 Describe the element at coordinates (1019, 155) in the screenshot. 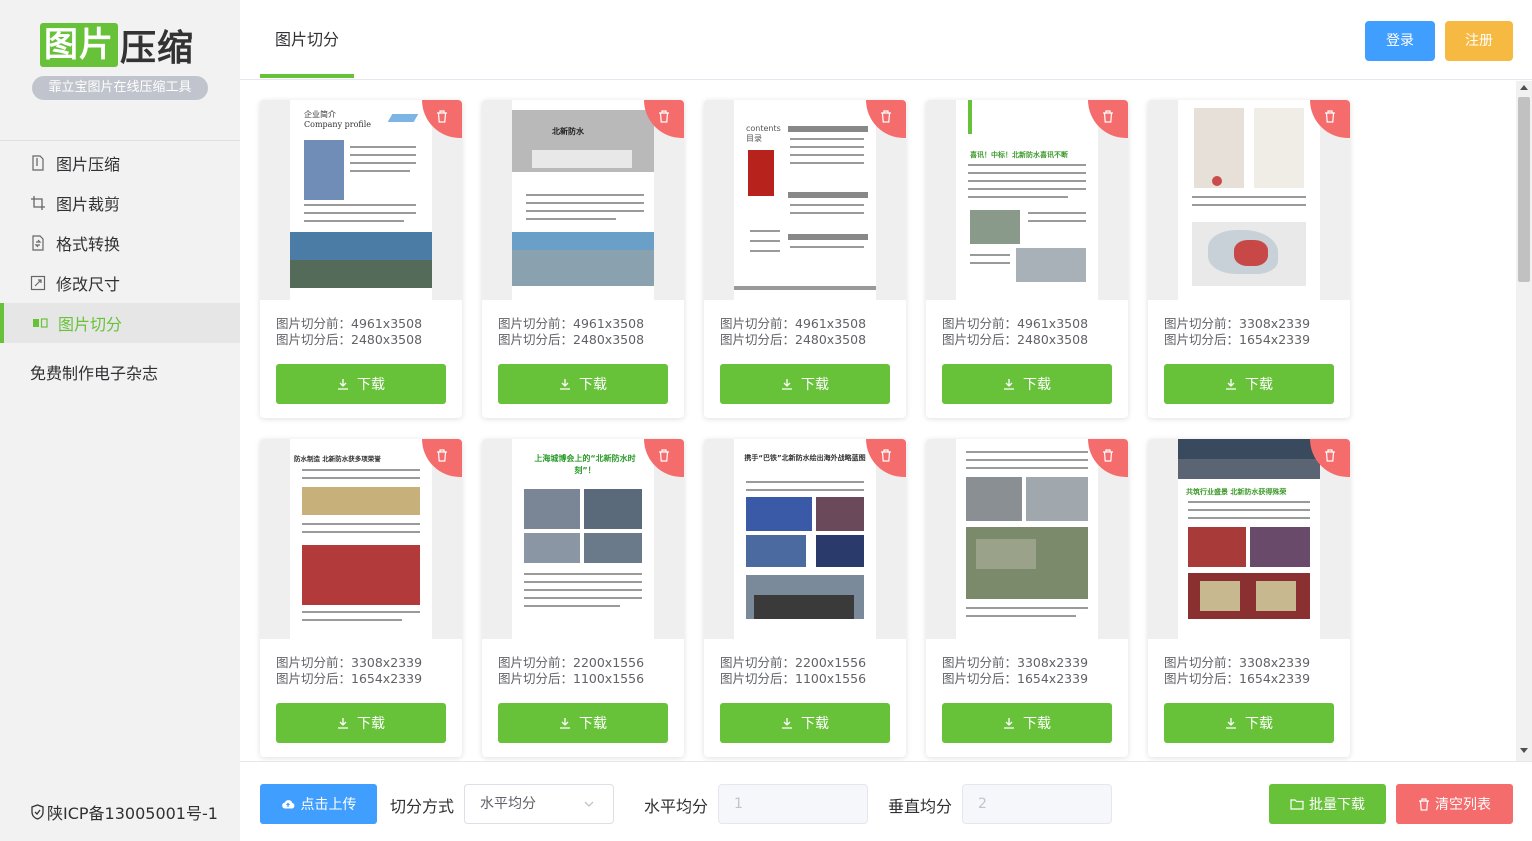

I see `thumb-caption: 喜讯！中标！北新防水喜讯不断` at that location.